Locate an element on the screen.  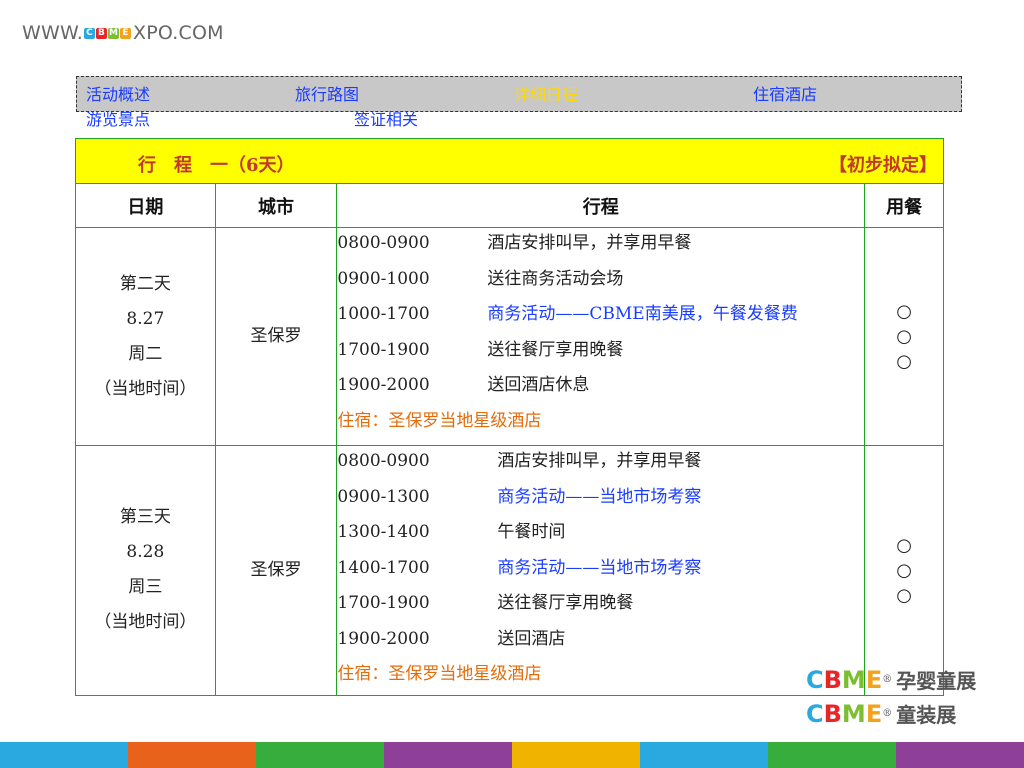
day-label: 第三天 is located at coordinates (145, 517).